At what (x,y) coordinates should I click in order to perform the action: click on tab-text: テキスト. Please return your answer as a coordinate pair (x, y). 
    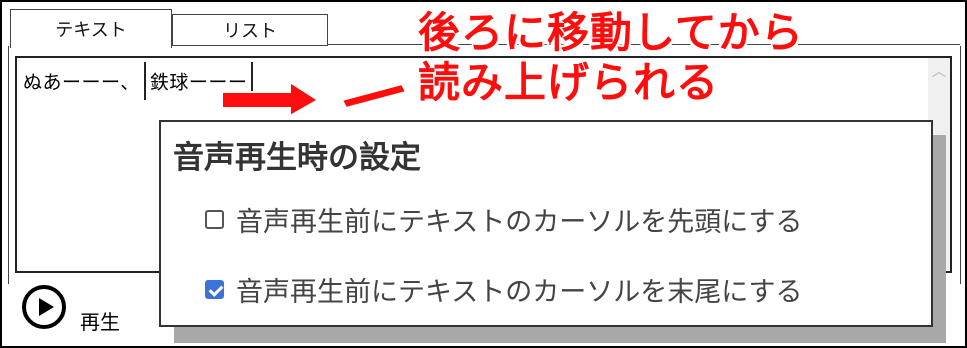
    Looking at the image, I should click on (91, 28).